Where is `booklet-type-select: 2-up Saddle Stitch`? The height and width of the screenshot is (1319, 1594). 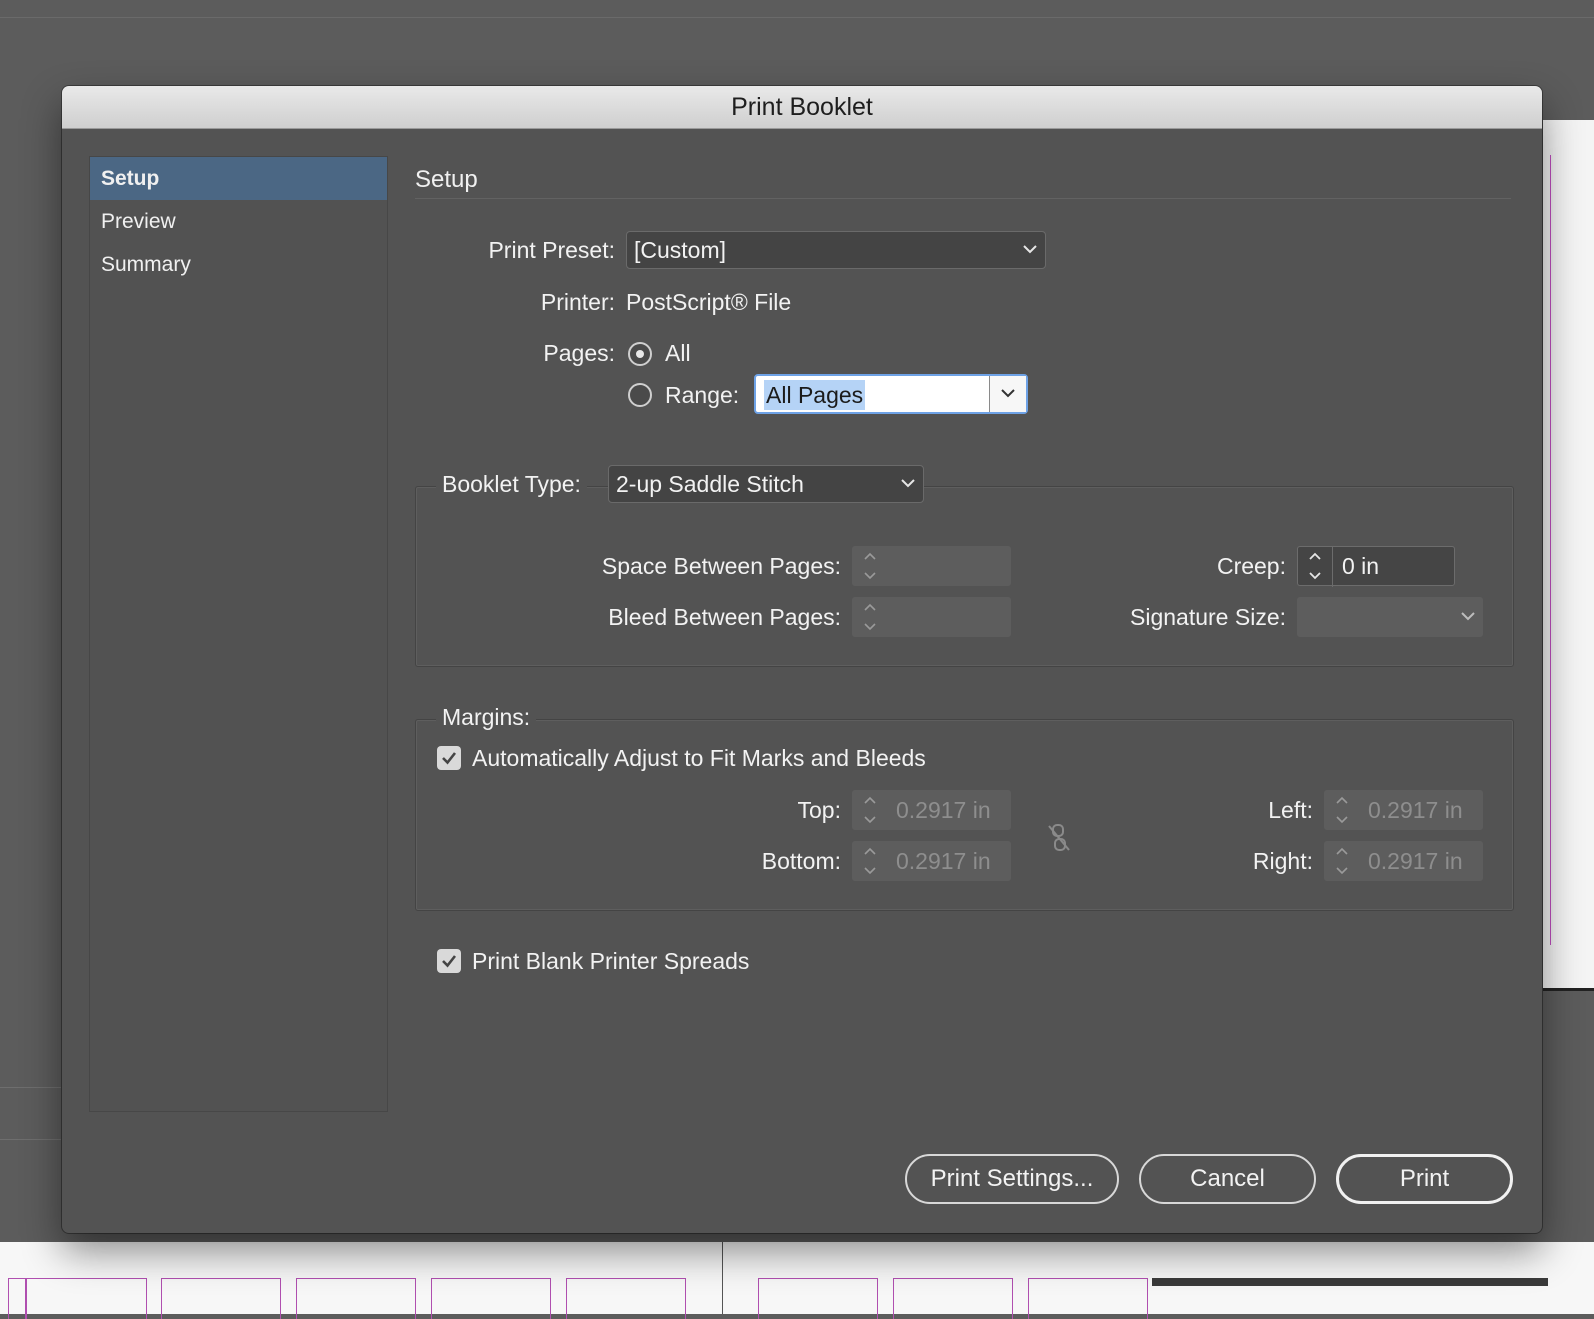 booklet-type-select: 2-up Saddle Stitch is located at coordinates (766, 484).